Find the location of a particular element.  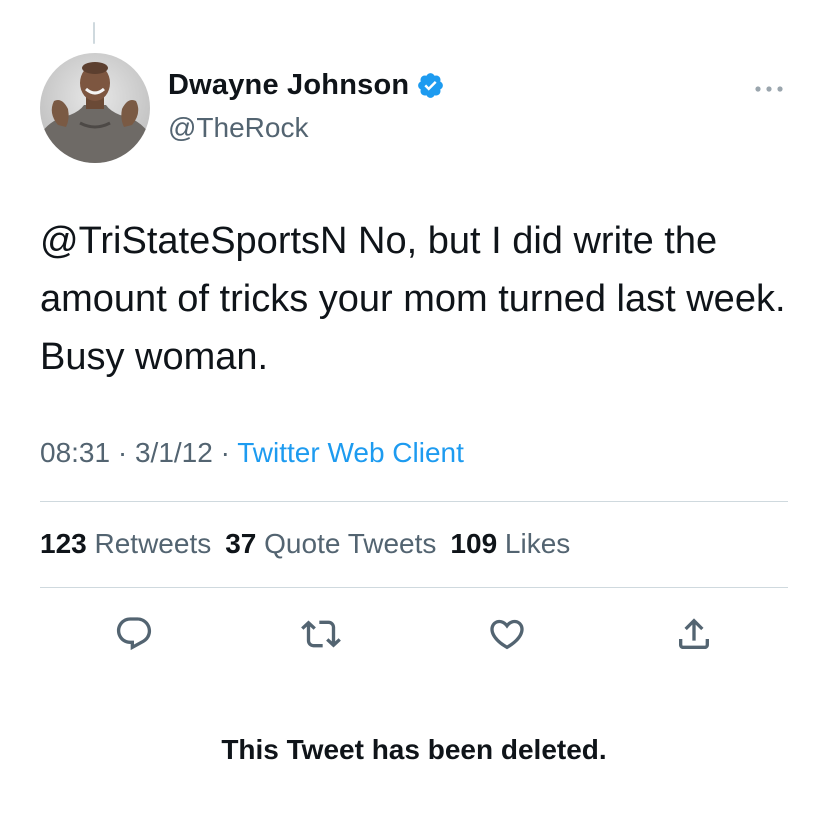

quotes-label: Quote Tweets is located at coordinates (350, 543).